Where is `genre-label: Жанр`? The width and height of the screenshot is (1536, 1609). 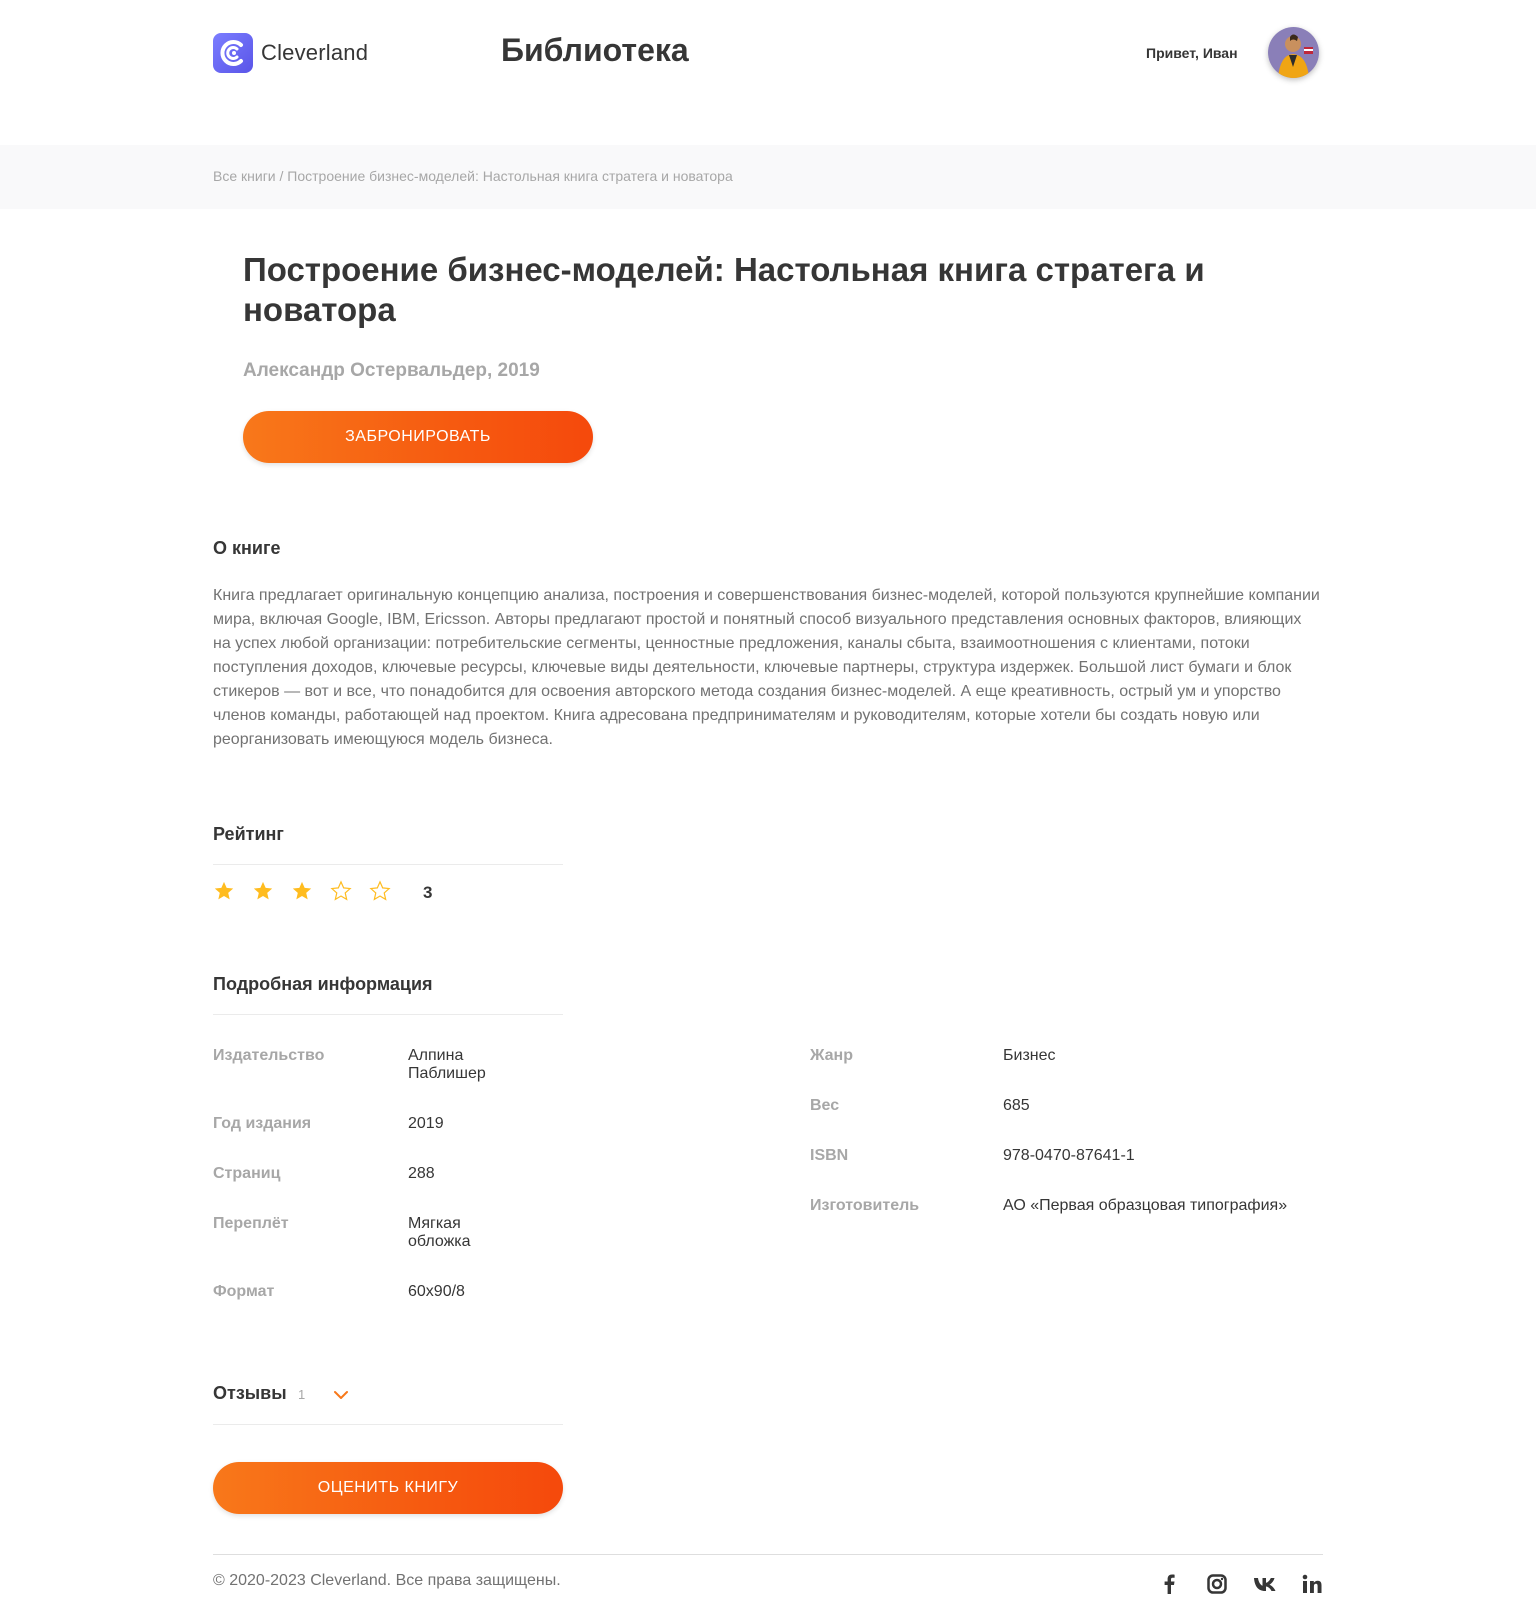 genre-label: Жанр is located at coordinates (831, 1055).